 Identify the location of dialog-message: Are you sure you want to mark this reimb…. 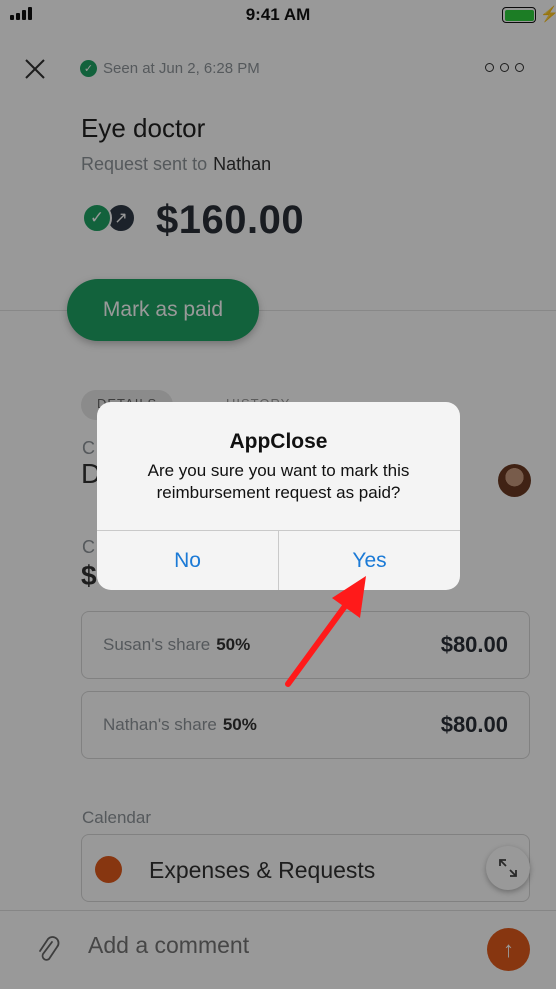
(278, 481).